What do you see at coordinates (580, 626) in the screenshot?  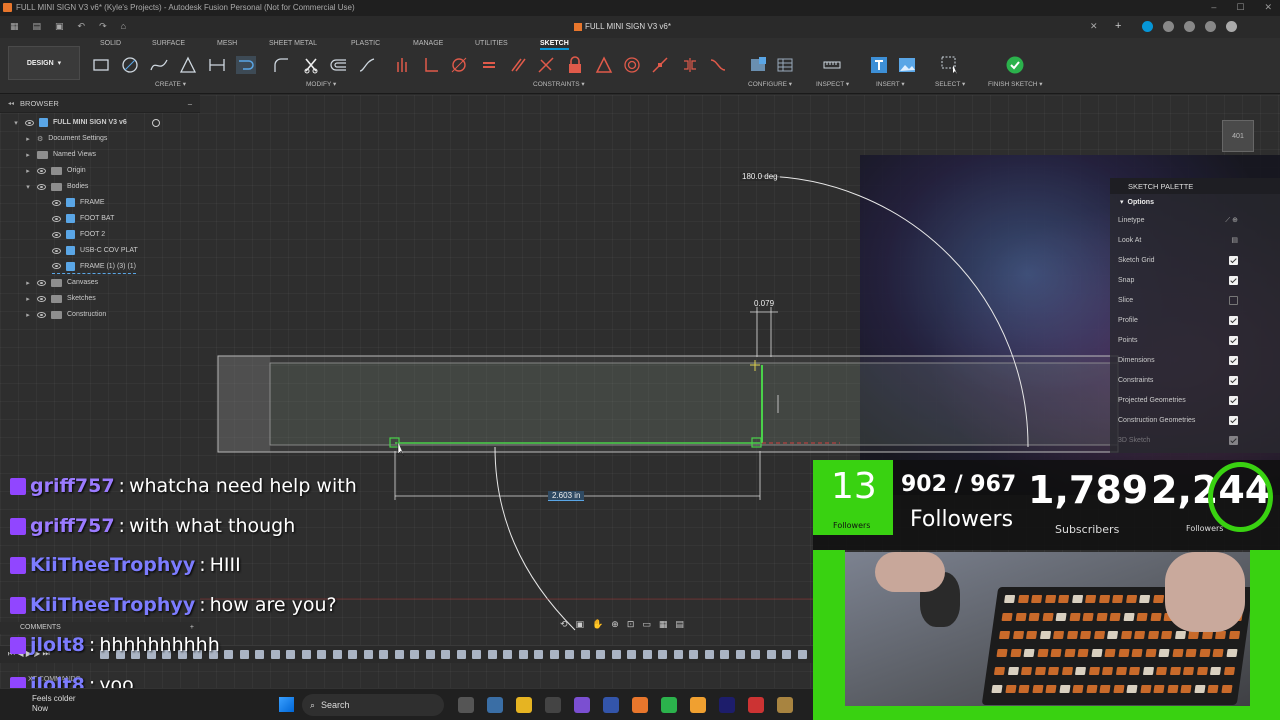 I see `look-at-icon: ▣` at bounding box center [580, 626].